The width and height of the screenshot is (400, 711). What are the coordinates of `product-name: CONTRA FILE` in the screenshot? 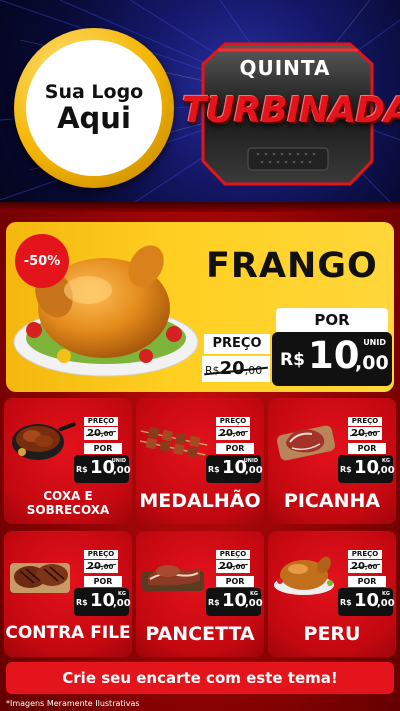 It's located at (68, 633).